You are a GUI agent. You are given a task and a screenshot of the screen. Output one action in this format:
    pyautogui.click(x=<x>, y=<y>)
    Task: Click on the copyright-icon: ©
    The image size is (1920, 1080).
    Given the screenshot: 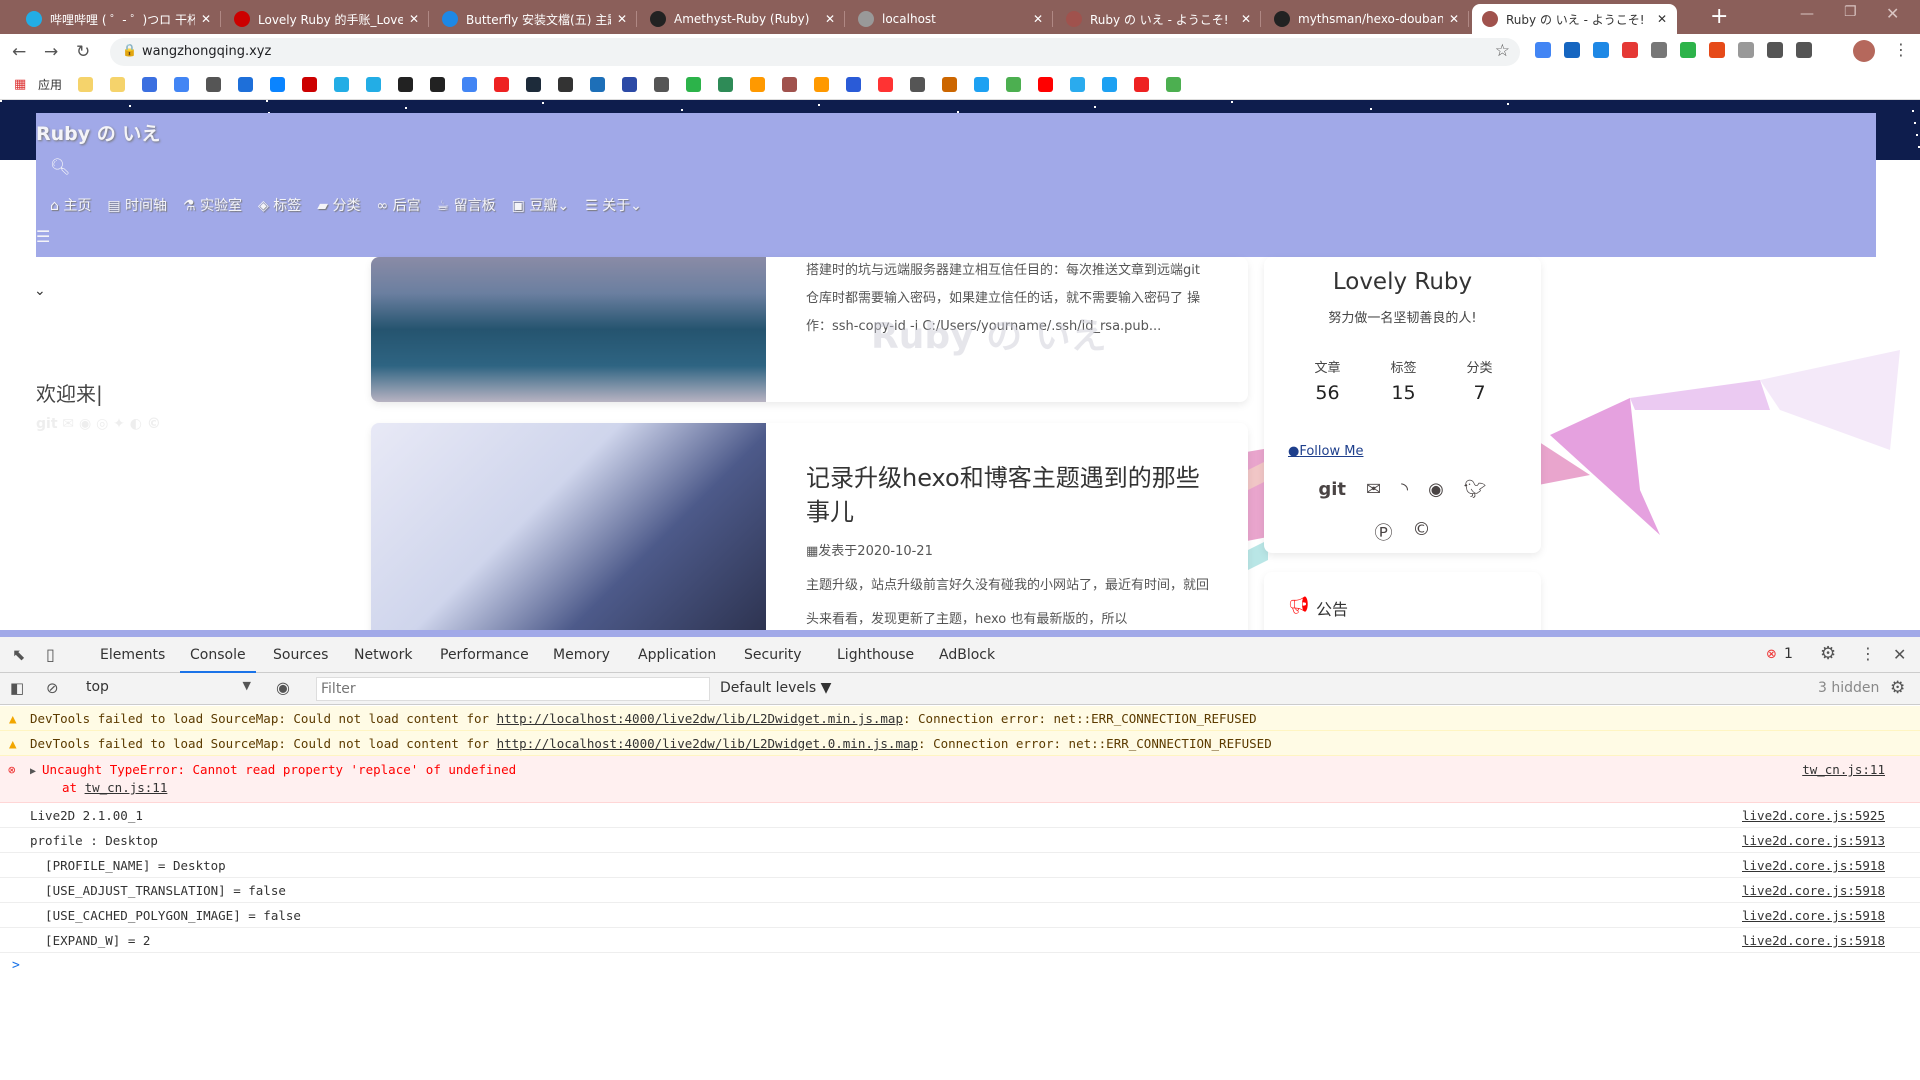 What is the action you would take?
    pyautogui.click(x=1422, y=532)
    